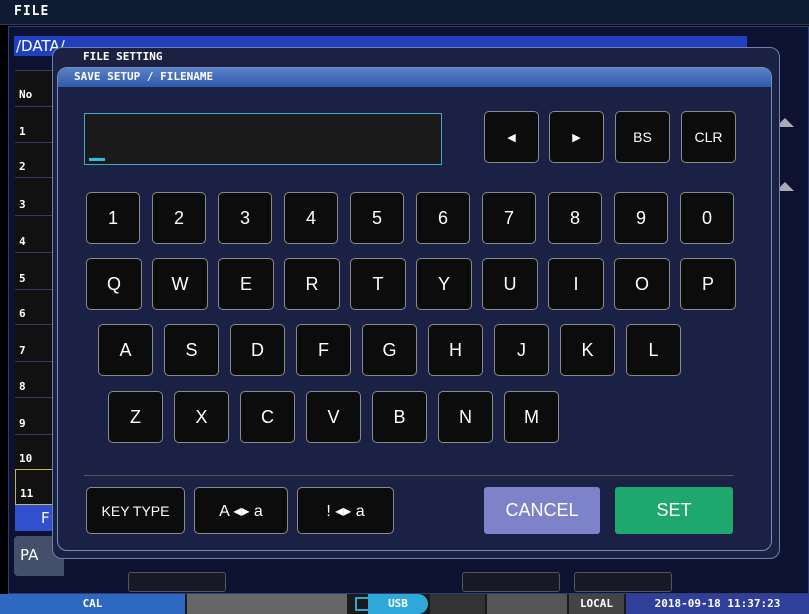 Image resolution: width=809 pixels, height=614 pixels. Describe the element at coordinates (521, 350) in the screenshot. I see `key-j: J` at that location.